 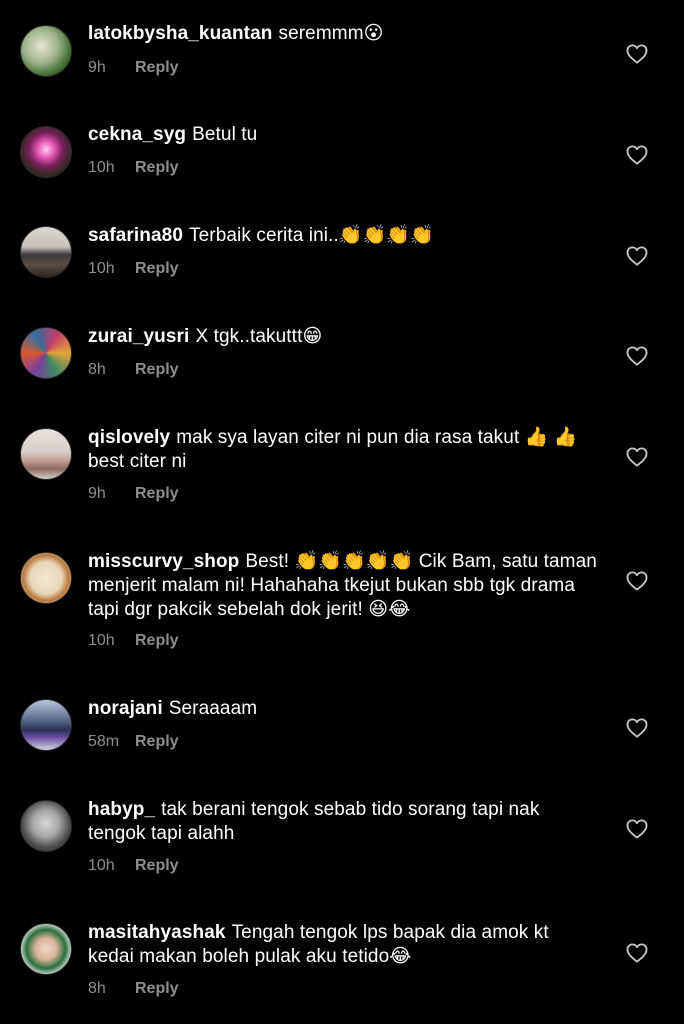 What do you see at coordinates (163, 561) in the screenshot?
I see `comment-username: misscurvy_shop` at bounding box center [163, 561].